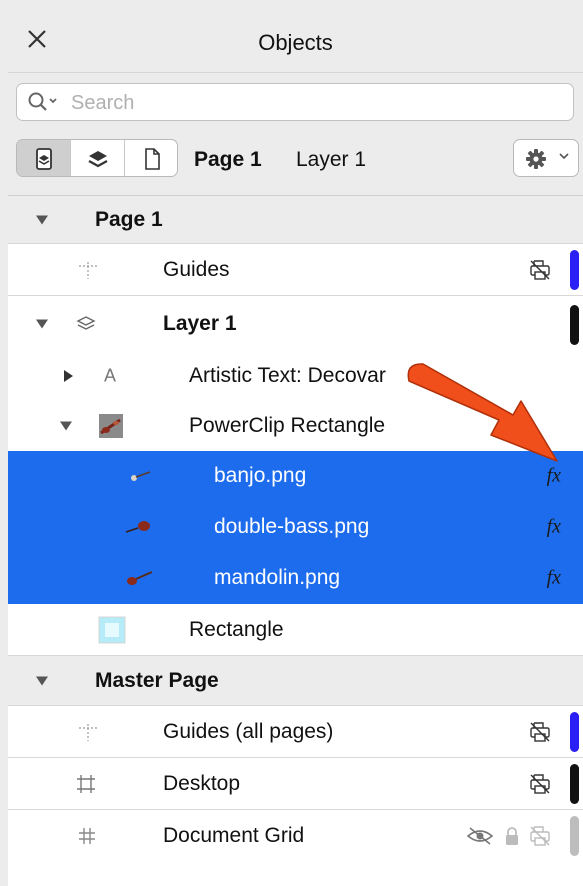 The height and width of the screenshot is (886, 583). What do you see at coordinates (331, 159) in the screenshot?
I see `breadcrumb-layer: Layer 1` at bounding box center [331, 159].